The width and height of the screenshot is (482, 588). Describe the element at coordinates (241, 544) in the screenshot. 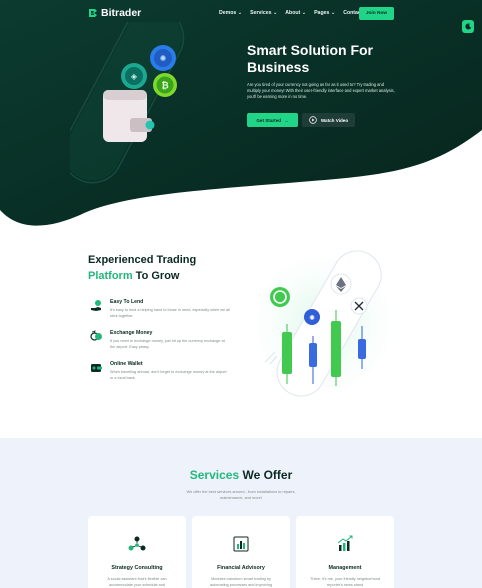

I see `chart-icon` at that location.